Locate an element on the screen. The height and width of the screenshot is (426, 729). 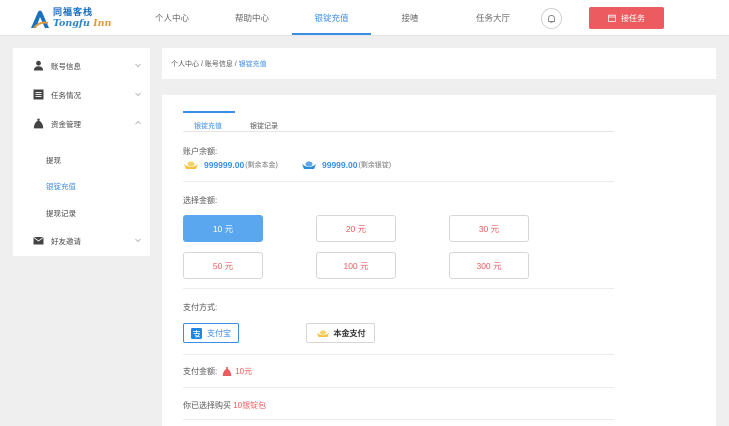
calendar-icon is located at coordinates (612, 18).